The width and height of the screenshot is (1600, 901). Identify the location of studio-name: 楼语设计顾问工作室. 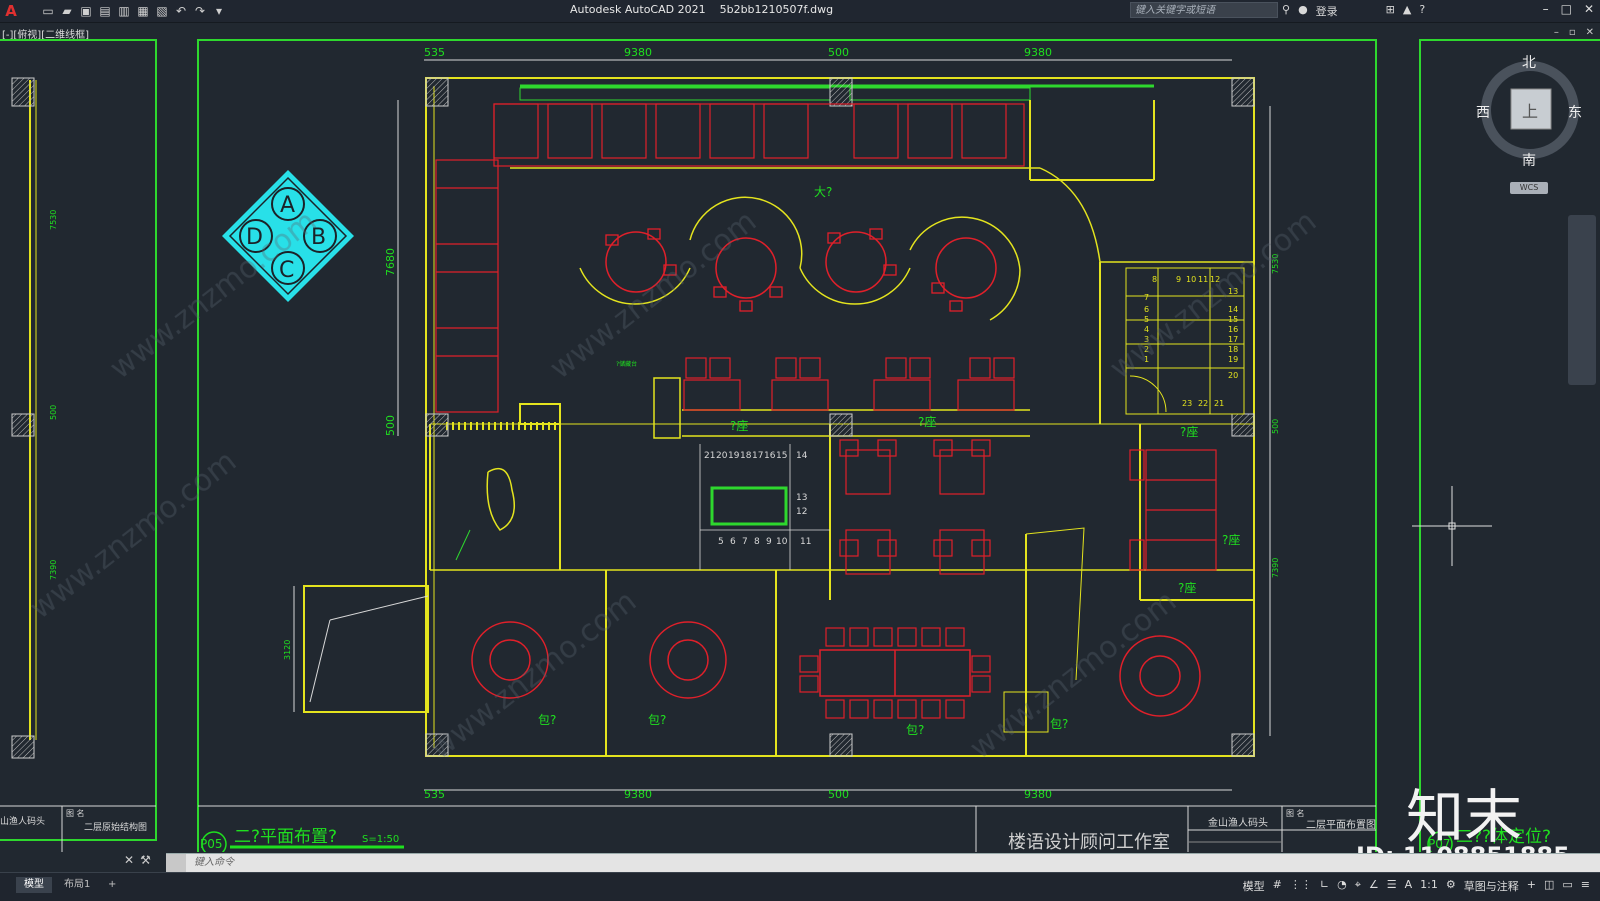
(1089, 842).